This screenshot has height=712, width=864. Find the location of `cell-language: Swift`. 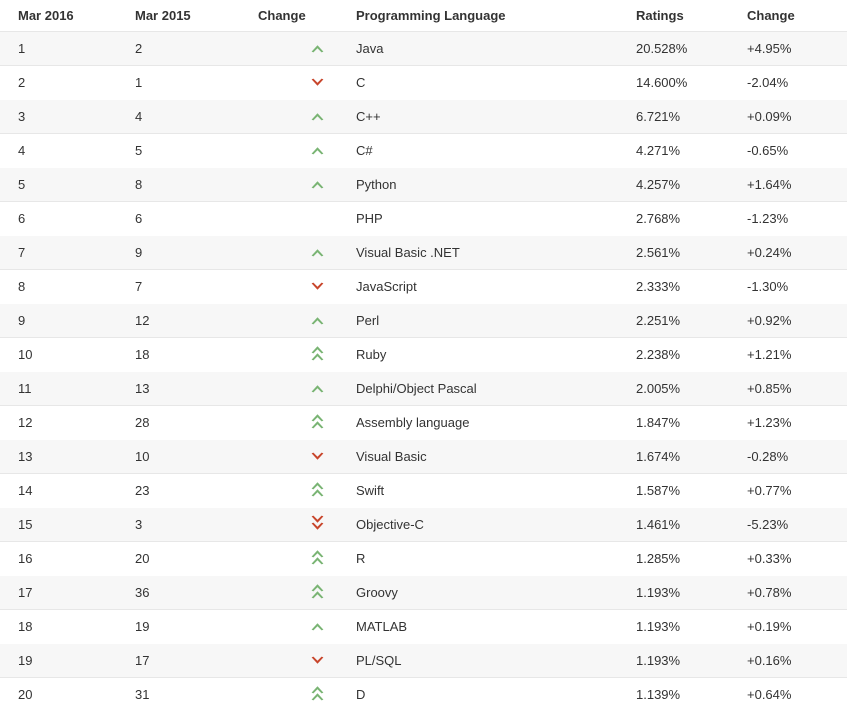

cell-language: Swift is located at coordinates (478, 490).